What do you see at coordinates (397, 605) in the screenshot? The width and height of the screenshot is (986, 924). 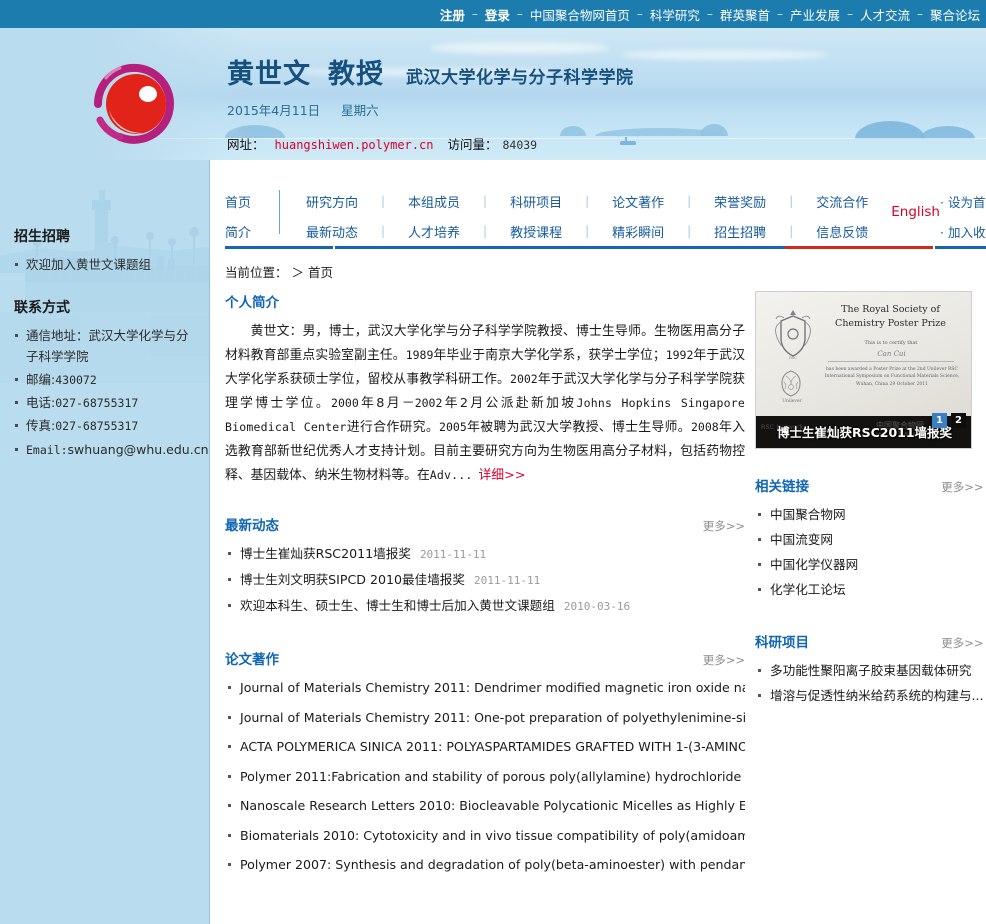 I see `news-item-link: 欢迎本科生、硕士生、博士生和博士后加入黄世文课题组` at bounding box center [397, 605].